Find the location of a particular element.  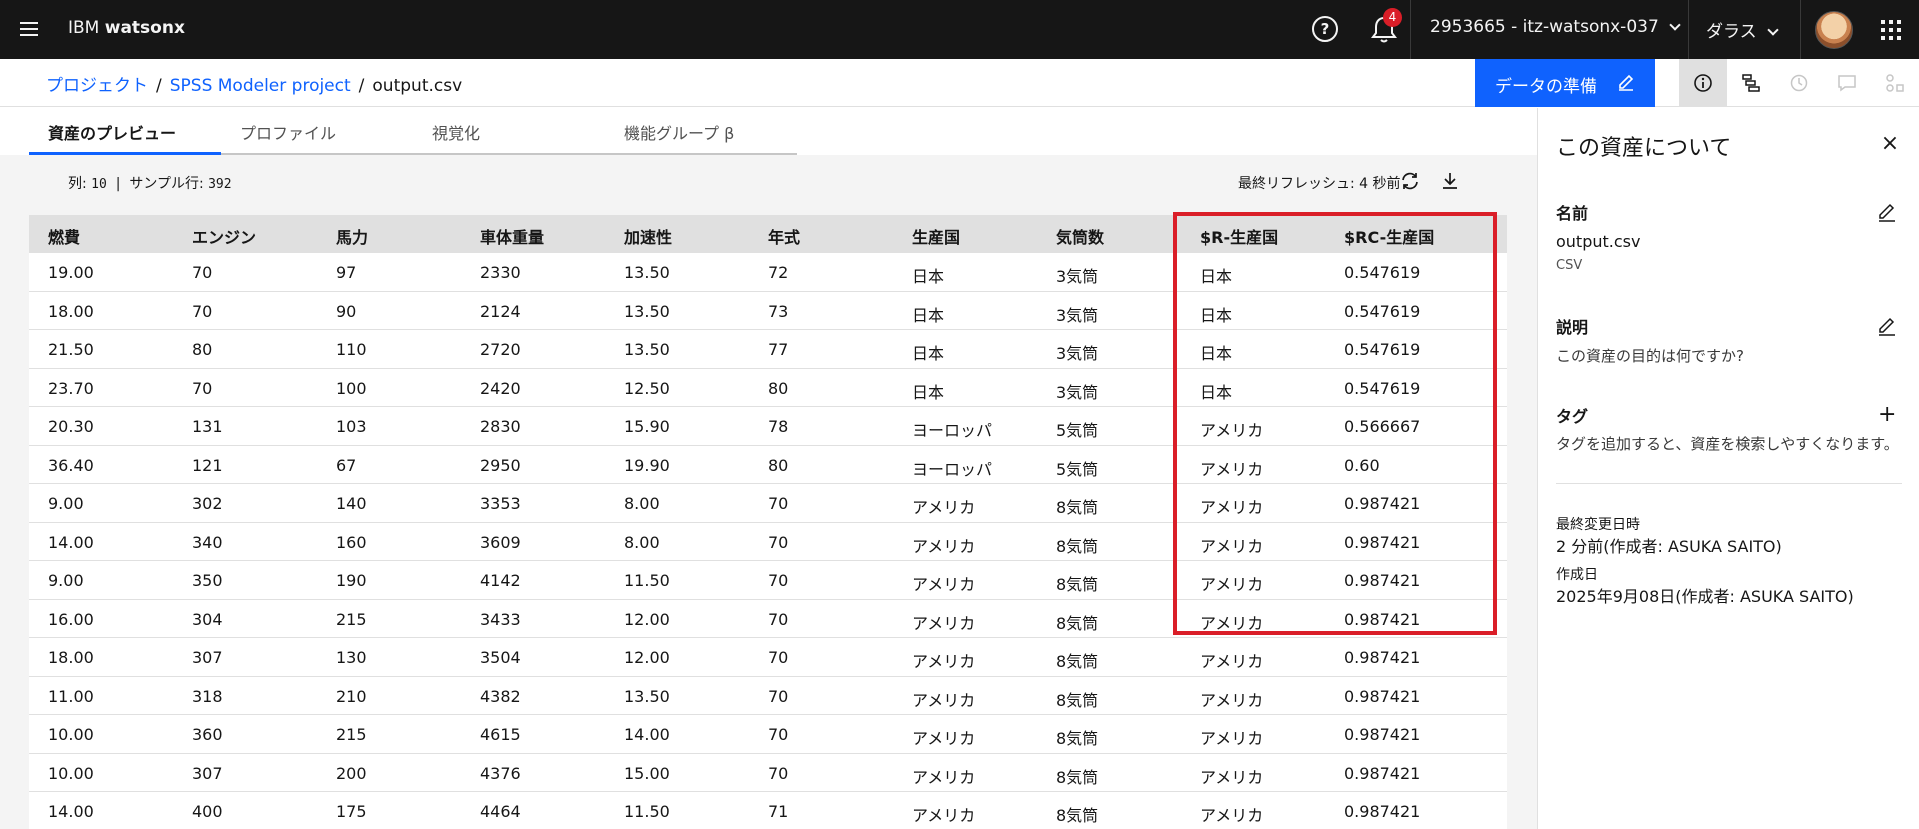

hamburger-icon is located at coordinates (29, 29).